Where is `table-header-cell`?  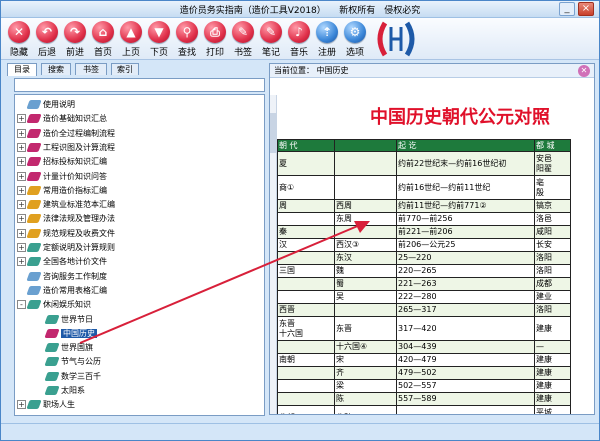 table-header-cell is located at coordinates (365, 145).